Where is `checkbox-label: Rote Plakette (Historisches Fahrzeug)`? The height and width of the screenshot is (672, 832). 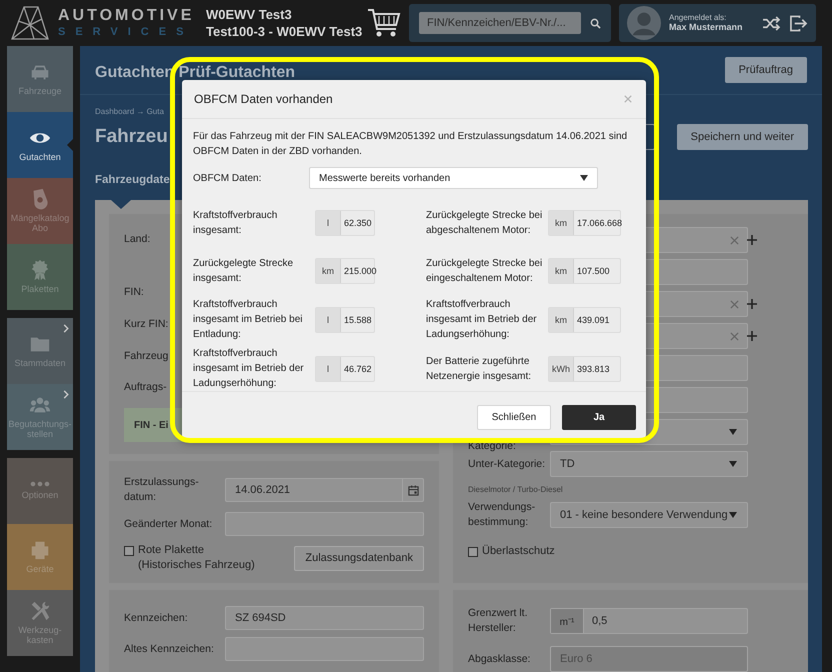
checkbox-label: Rote Plakette (Historisches Fahrzeug) is located at coordinates (197, 558).